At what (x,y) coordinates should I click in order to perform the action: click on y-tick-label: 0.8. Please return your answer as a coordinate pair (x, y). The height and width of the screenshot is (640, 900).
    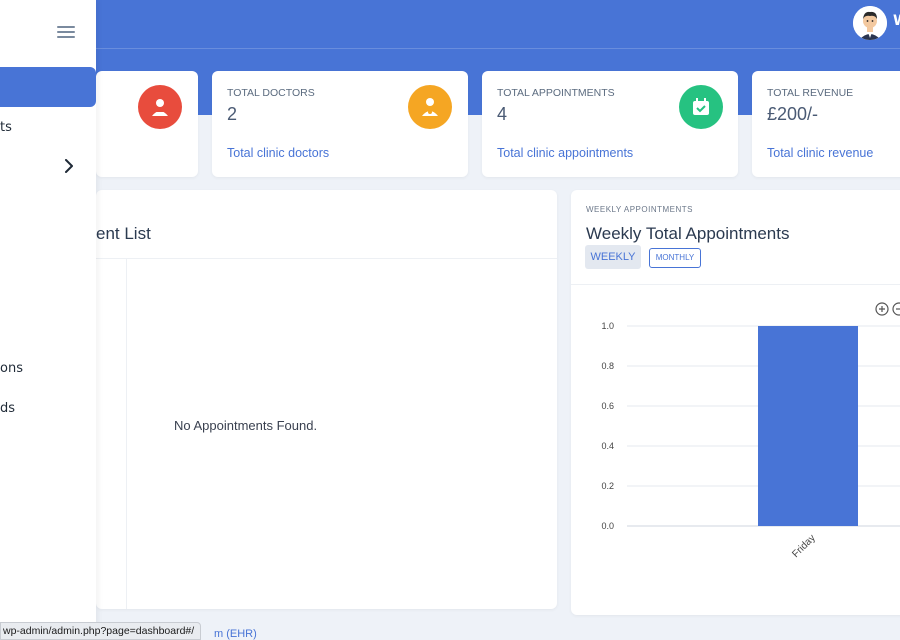
    Looking at the image, I should click on (607, 366).